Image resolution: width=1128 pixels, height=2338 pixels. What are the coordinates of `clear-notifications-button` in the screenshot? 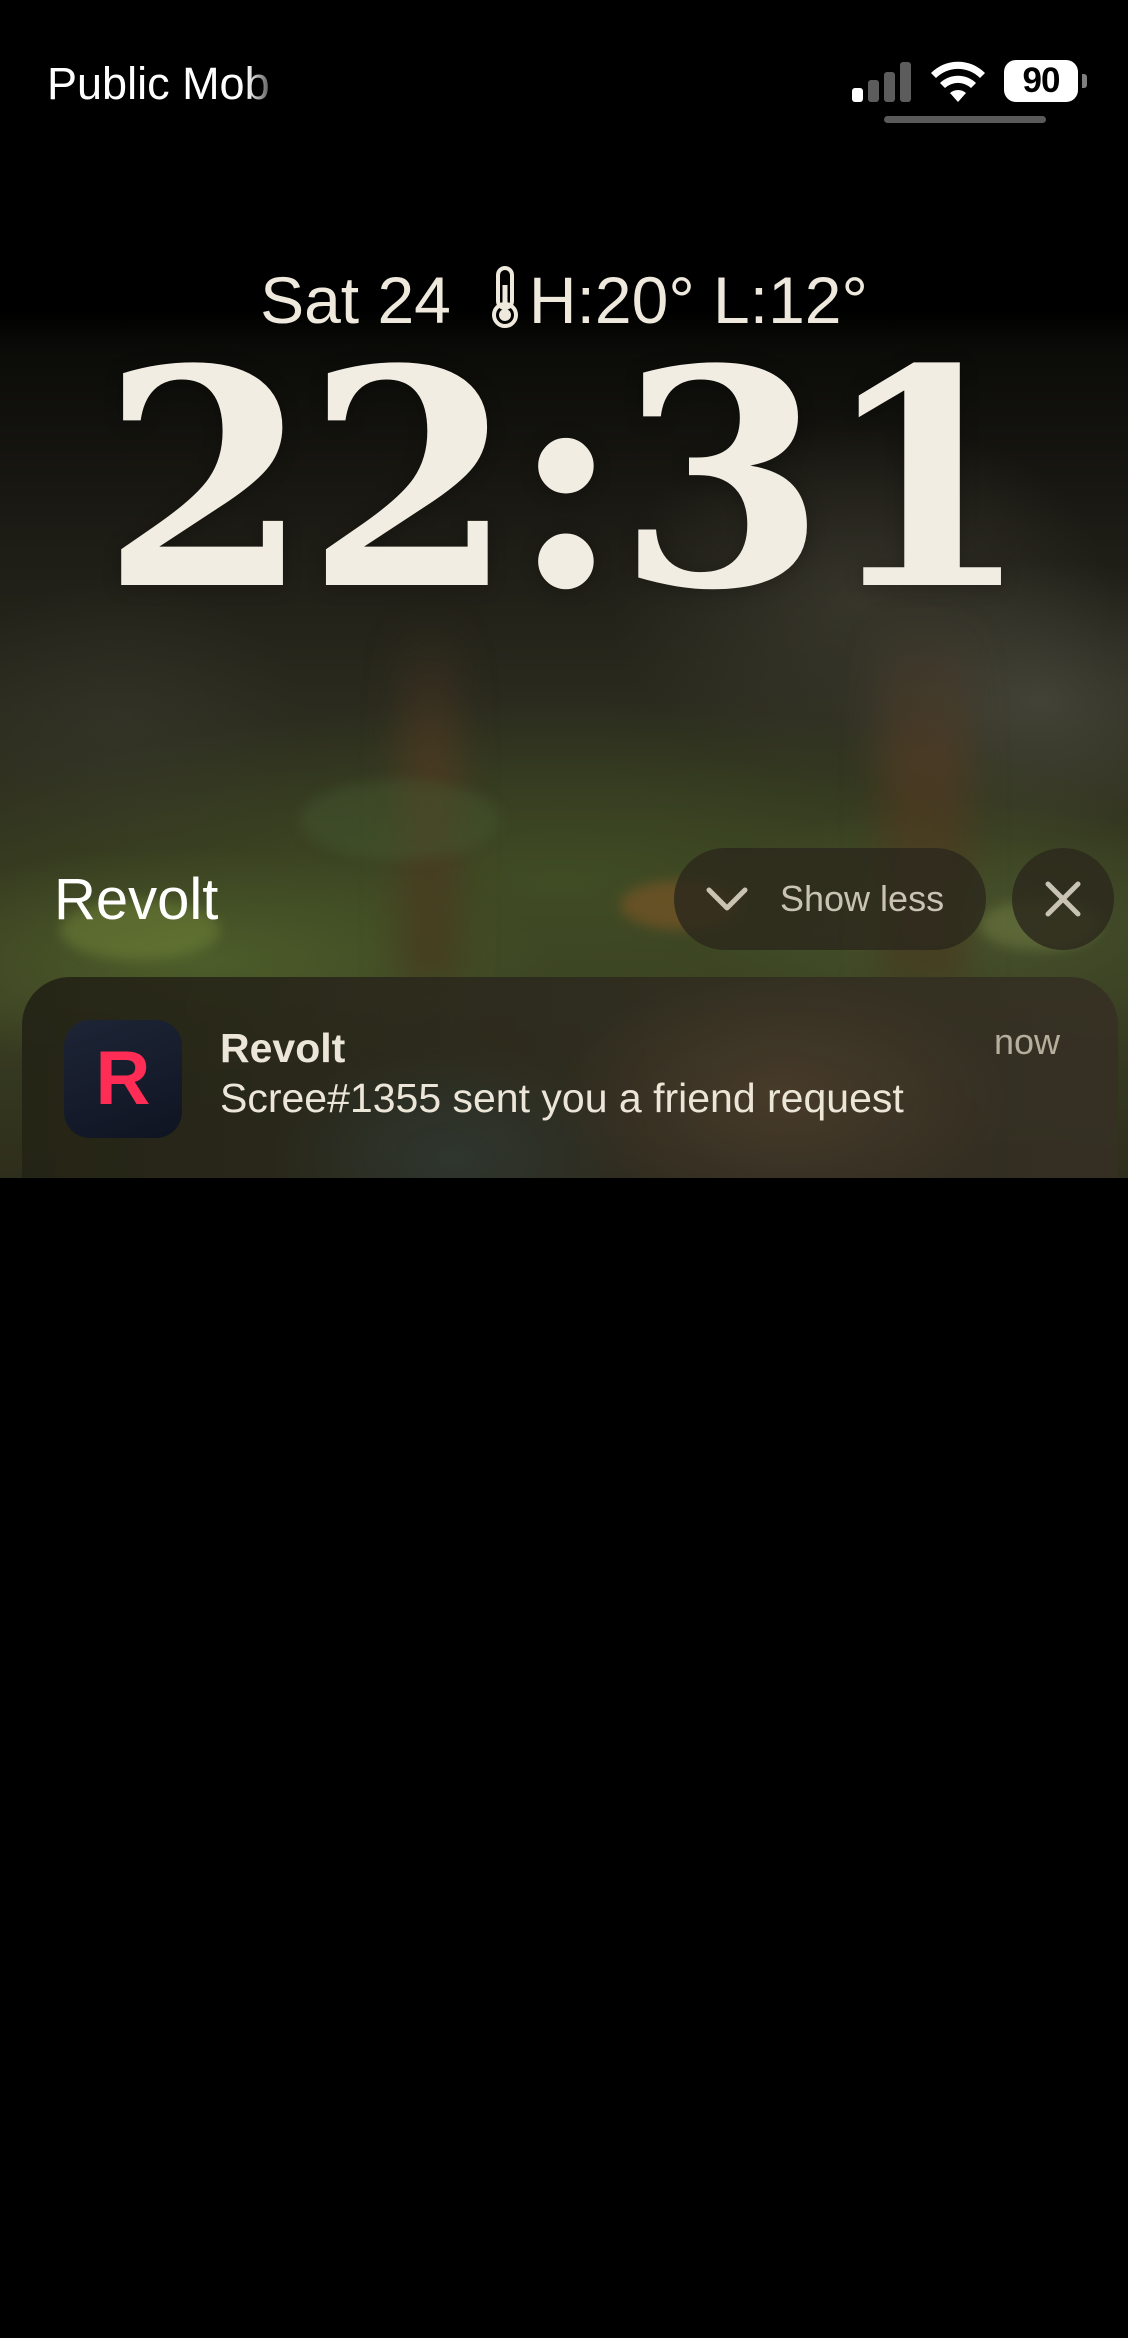 It's located at (1063, 899).